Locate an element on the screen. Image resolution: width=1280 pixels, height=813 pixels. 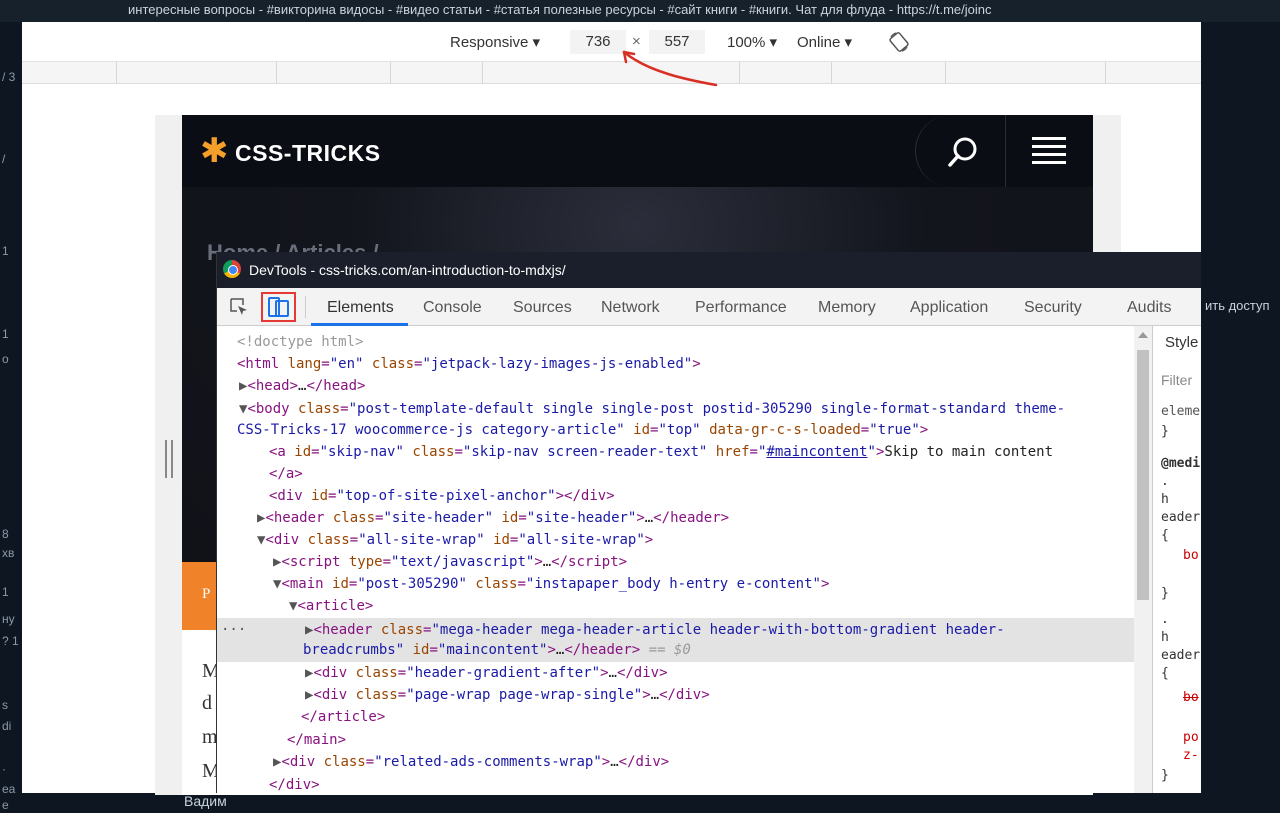
left-fragment: о is located at coordinates (5, 359).